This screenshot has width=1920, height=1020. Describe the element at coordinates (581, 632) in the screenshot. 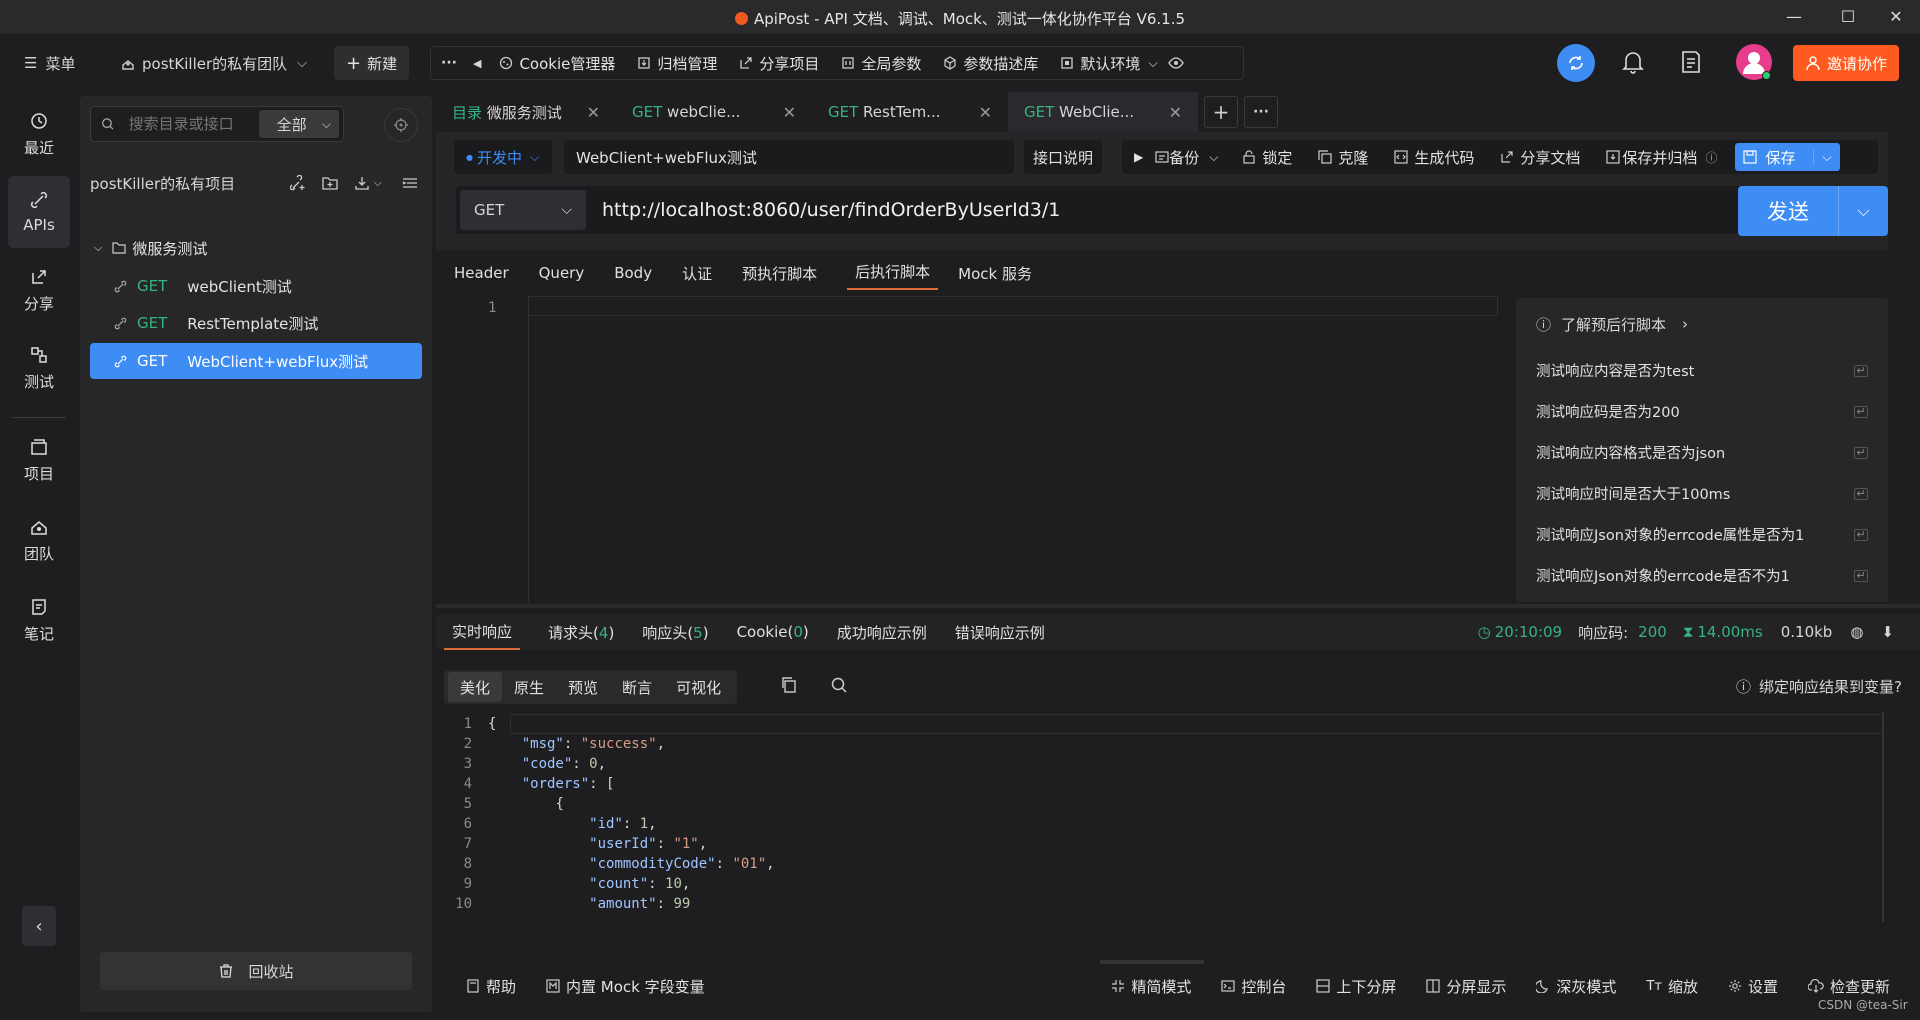

I see `tab-request-headers: 请求头(4)` at that location.